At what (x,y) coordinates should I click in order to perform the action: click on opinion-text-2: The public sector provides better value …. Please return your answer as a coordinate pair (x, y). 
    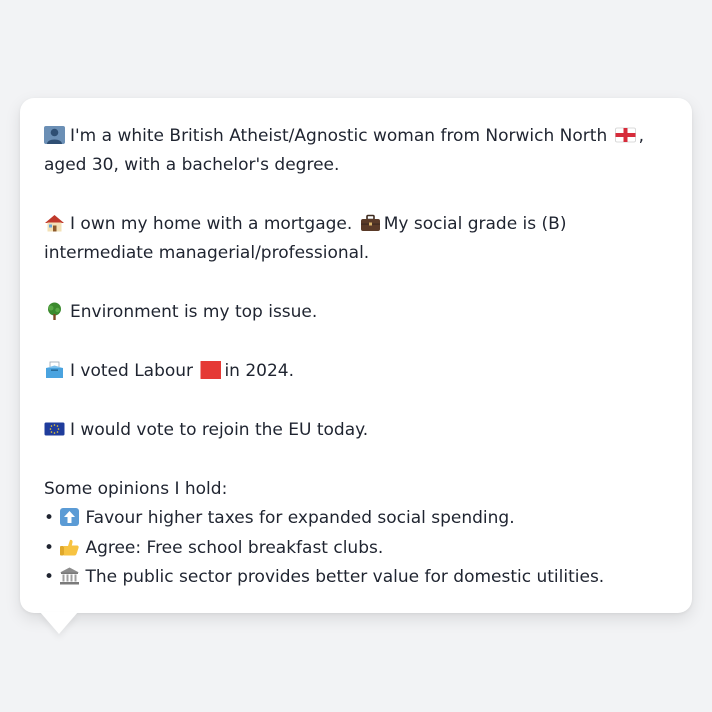
    Looking at the image, I should click on (345, 577).